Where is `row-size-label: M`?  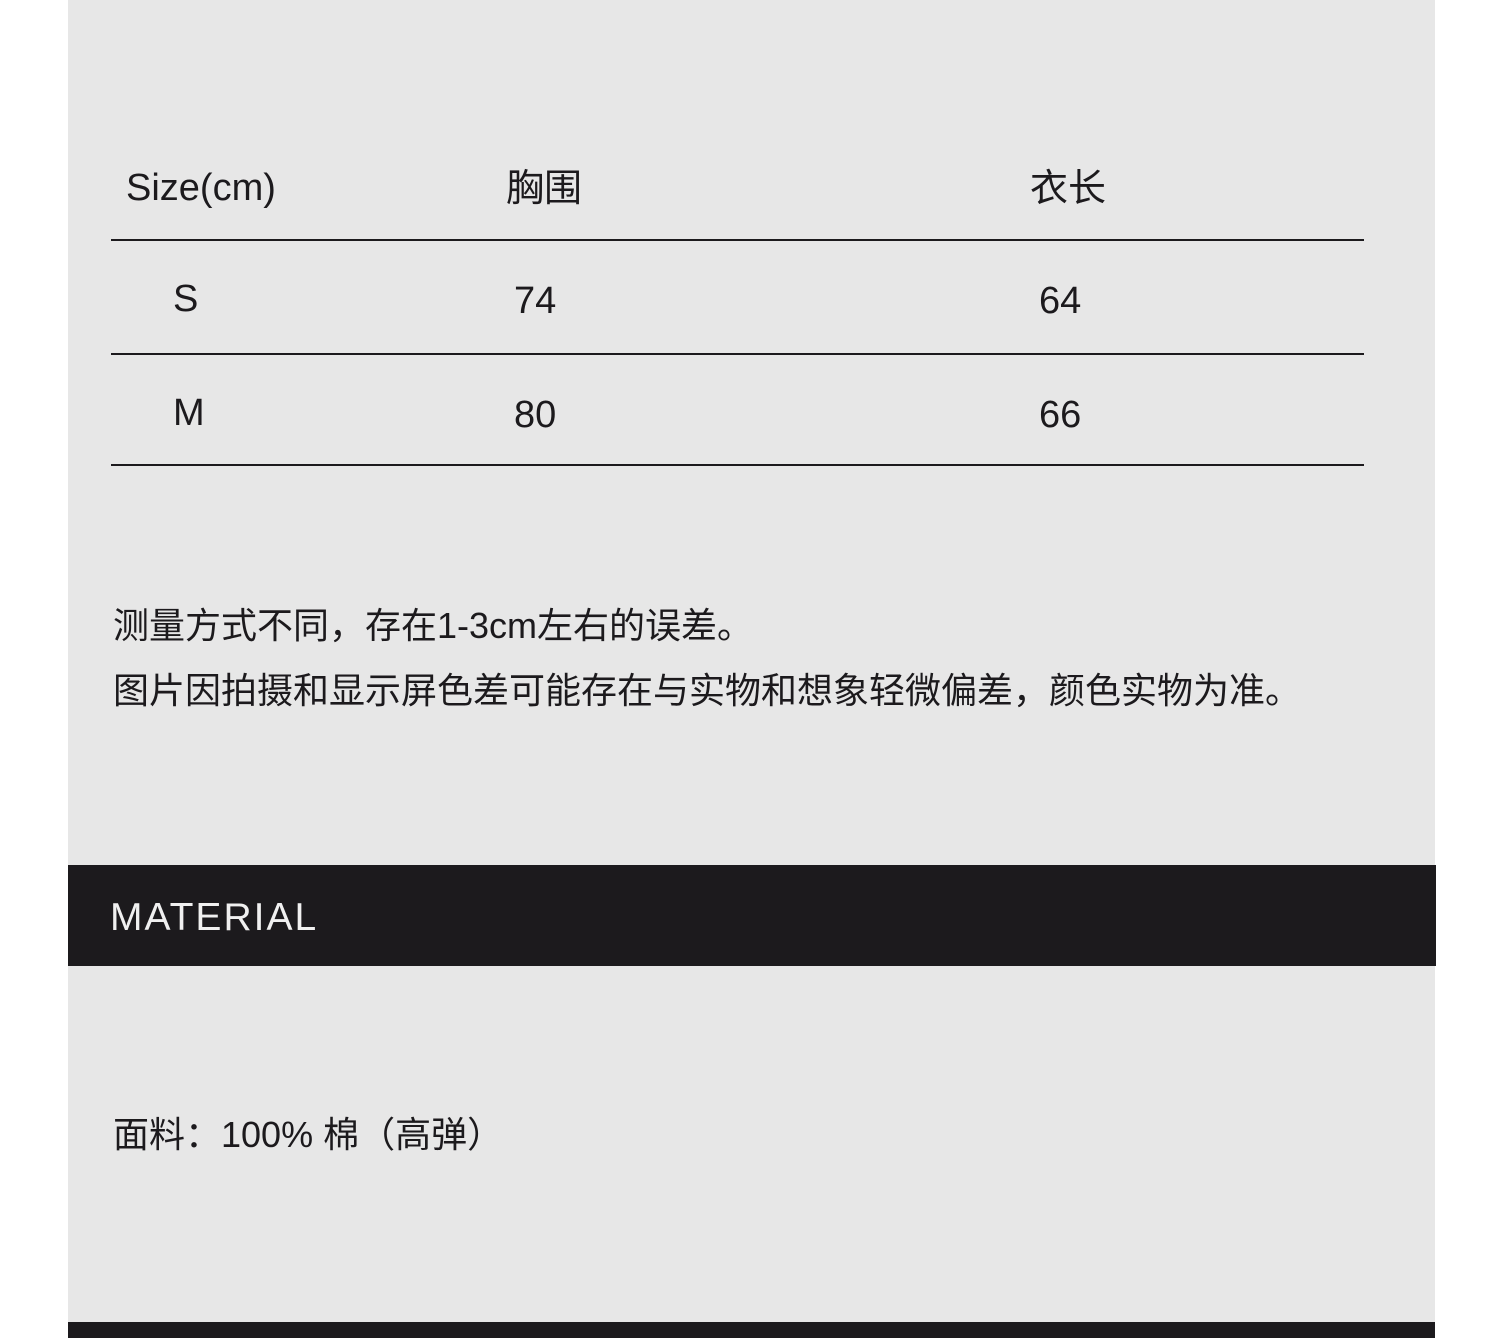 row-size-label: M is located at coordinates (189, 413).